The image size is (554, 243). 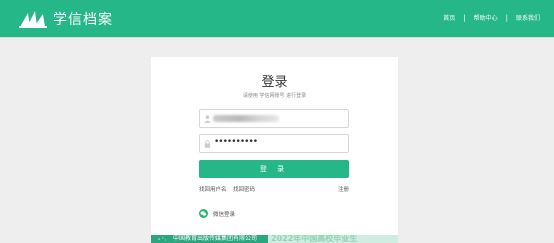 I want to click on login-title: 登录, so click(x=274, y=82).